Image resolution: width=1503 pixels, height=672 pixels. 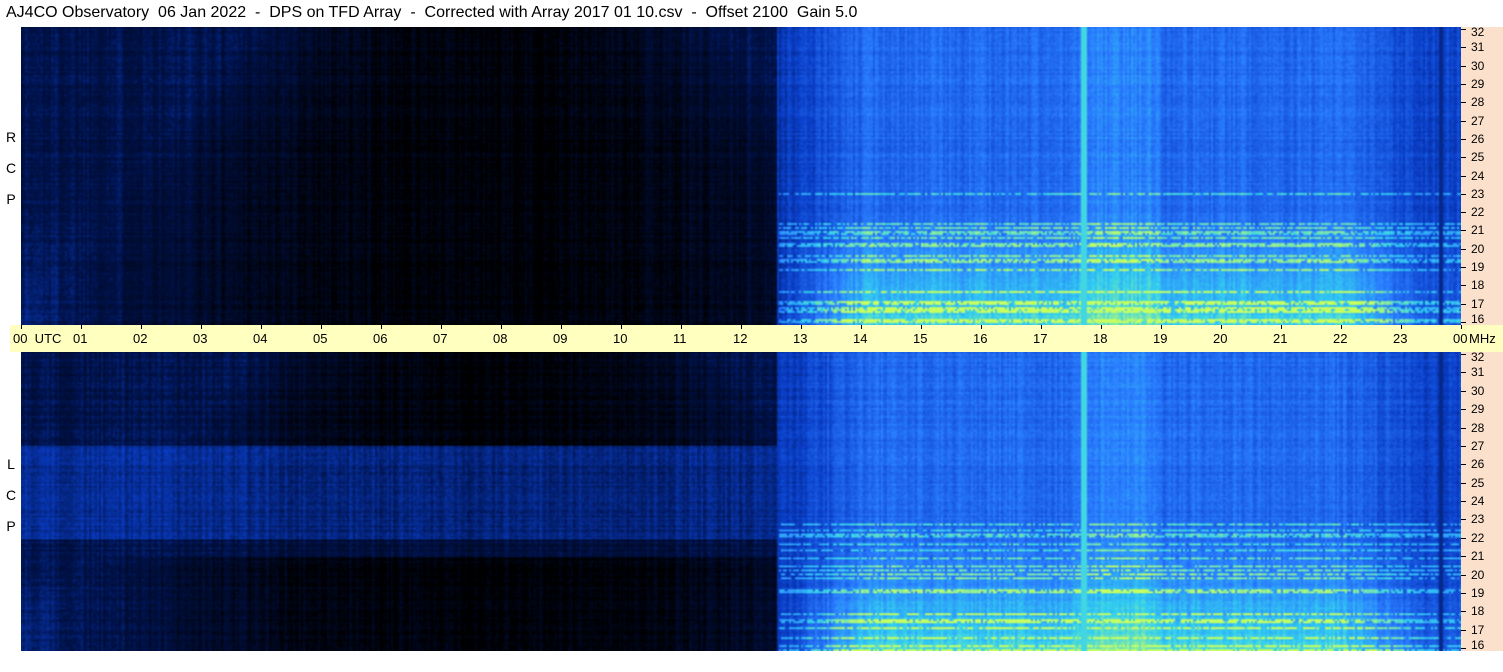 I want to click on time-tick-label: 17, so click(x=1040, y=338).